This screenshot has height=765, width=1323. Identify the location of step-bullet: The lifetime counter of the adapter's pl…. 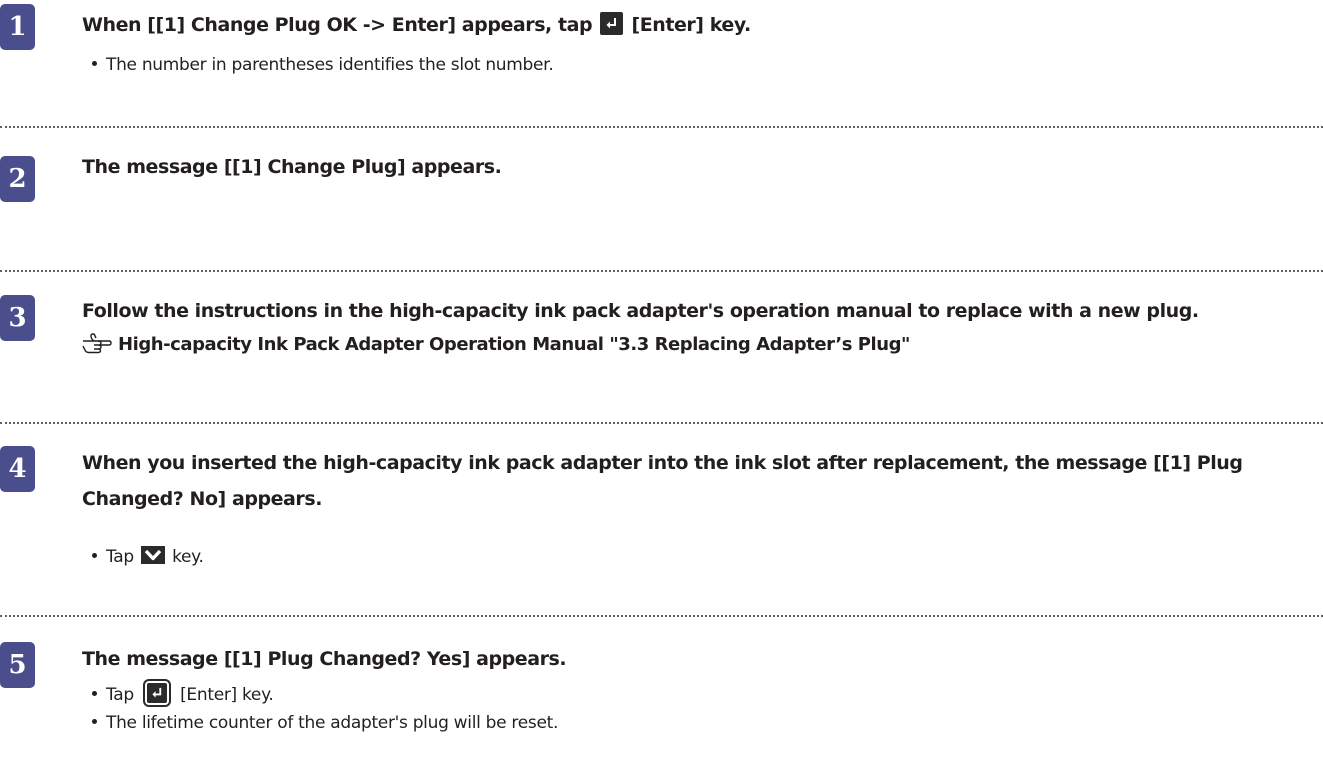
(325, 723).